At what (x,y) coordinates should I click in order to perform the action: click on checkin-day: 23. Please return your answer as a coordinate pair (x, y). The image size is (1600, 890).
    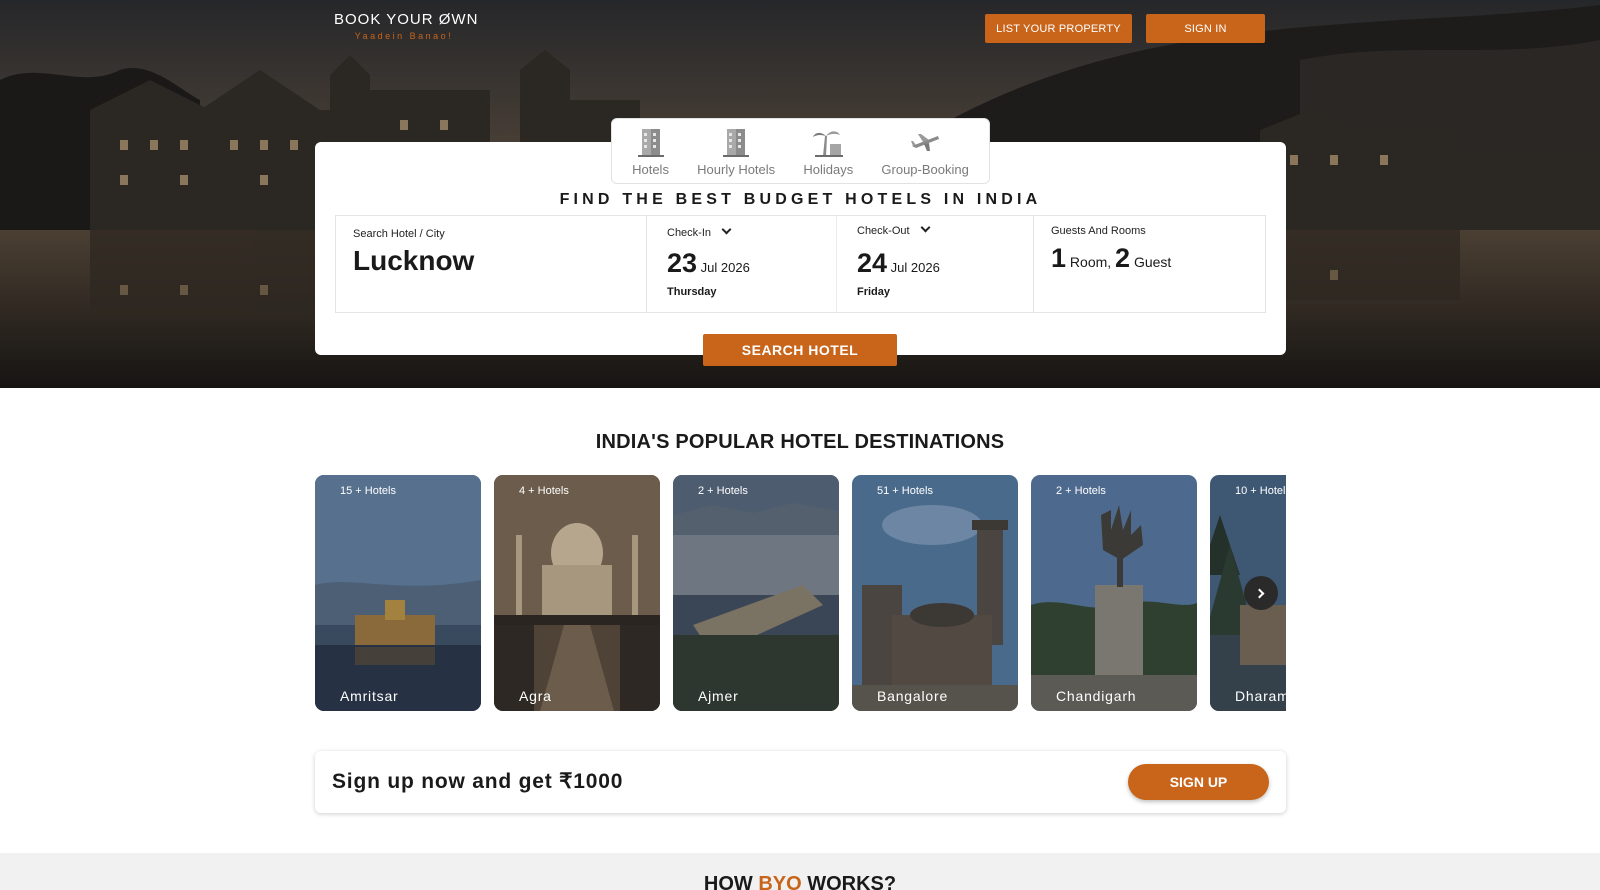
    Looking at the image, I should click on (682, 263).